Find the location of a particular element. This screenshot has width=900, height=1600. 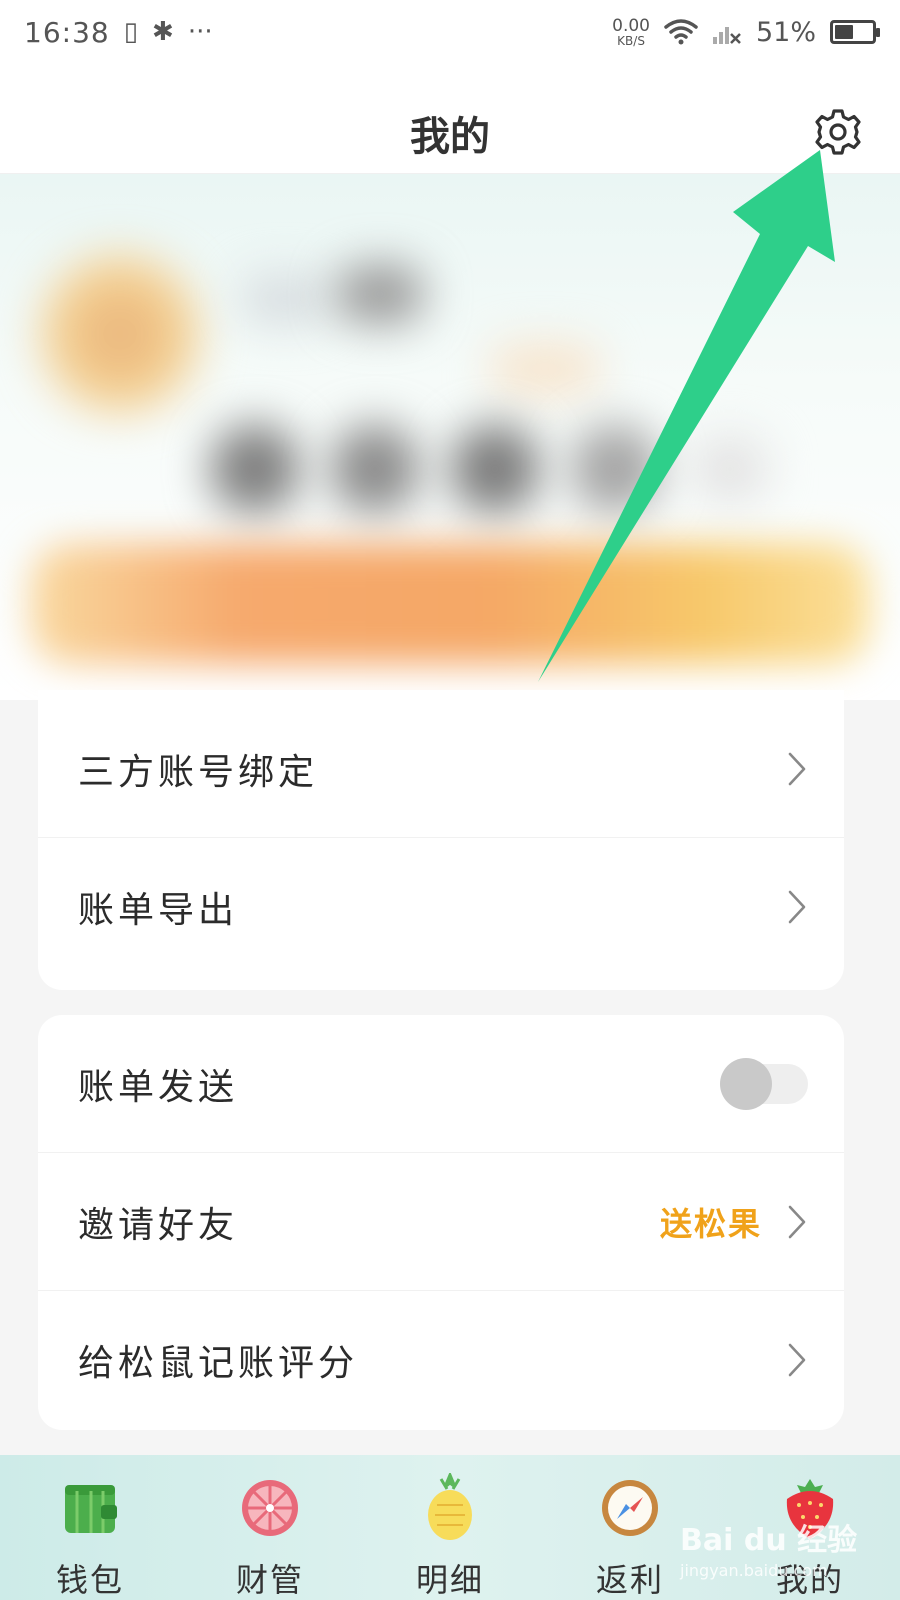

menu-item-label: 三方账号绑定 is located at coordinates (198, 772).